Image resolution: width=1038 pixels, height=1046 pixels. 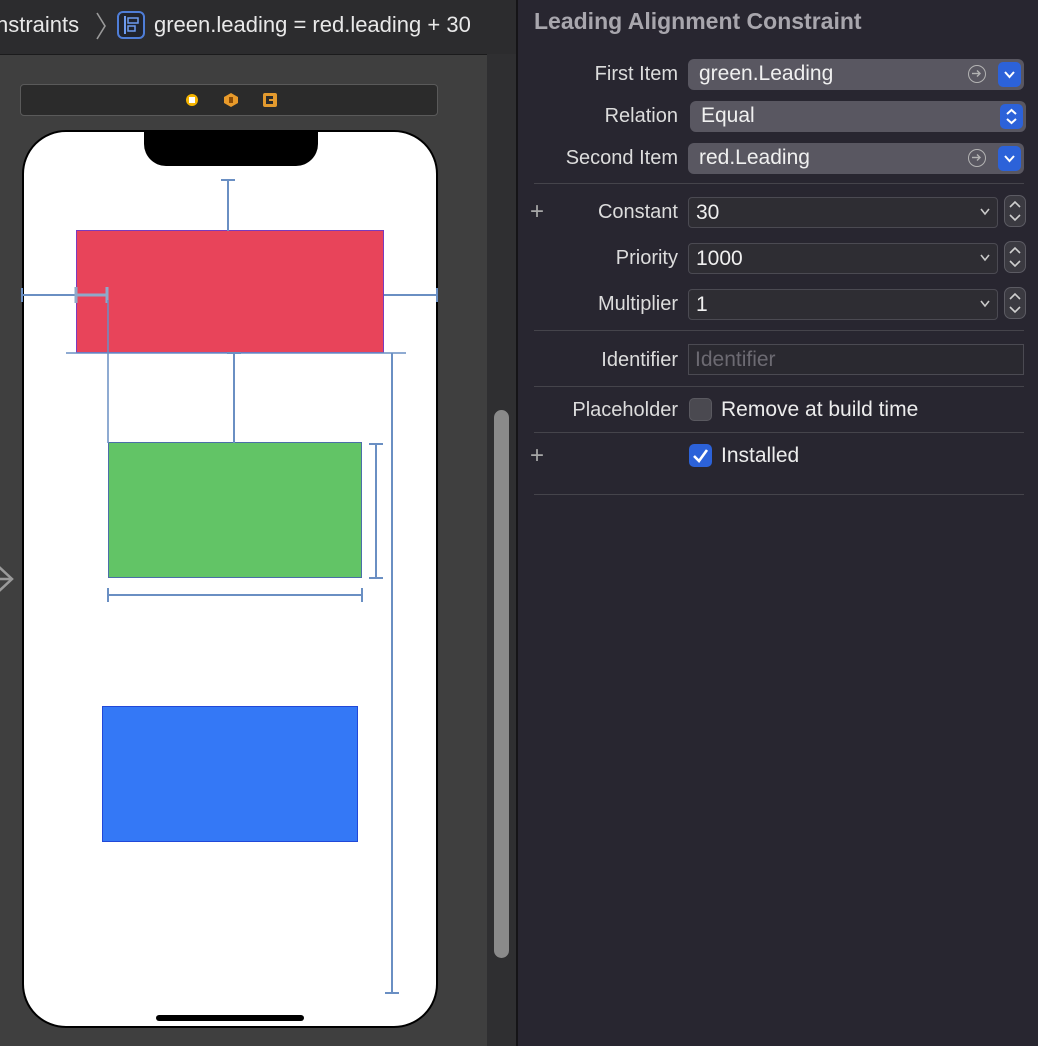 I want to click on first-item-popup: green.Leading, so click(x=856, y=74).